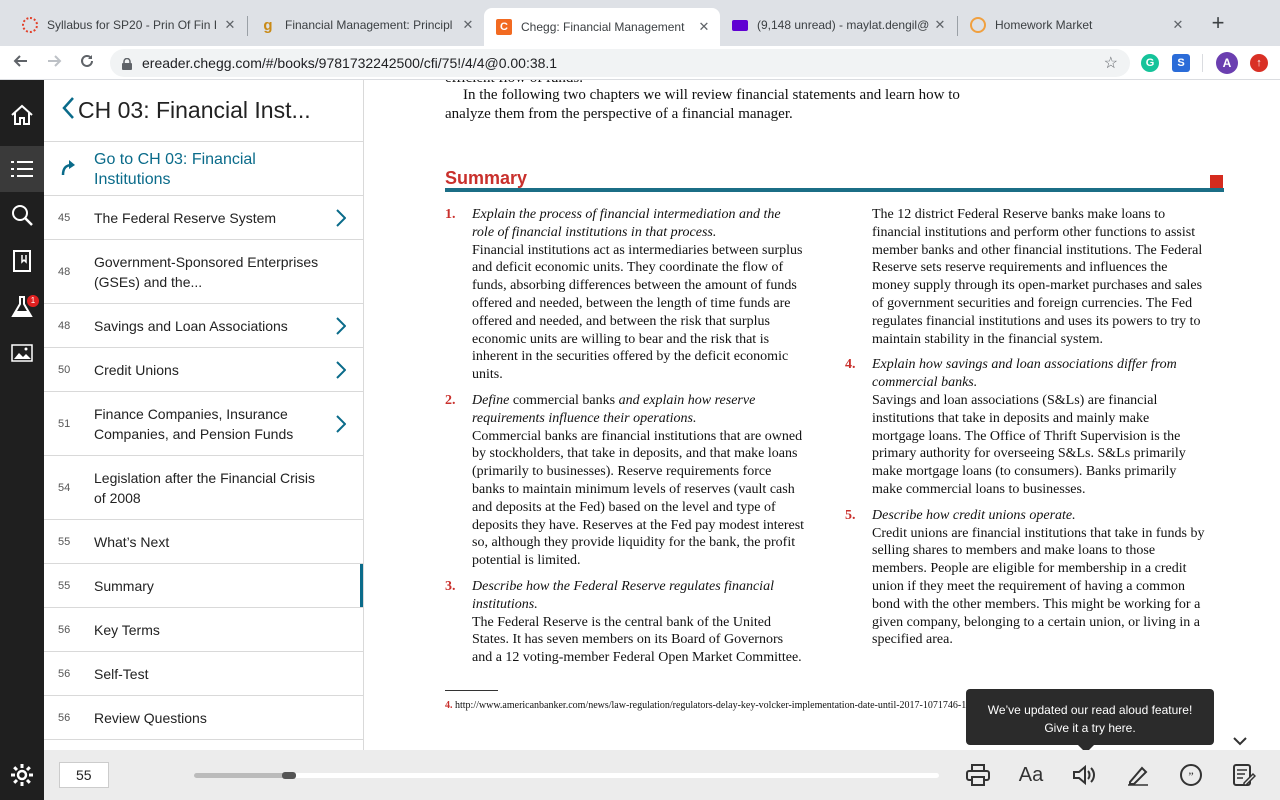 This screenshot has height=800, width=1280. I want to click on search-button, so click(22, 215).